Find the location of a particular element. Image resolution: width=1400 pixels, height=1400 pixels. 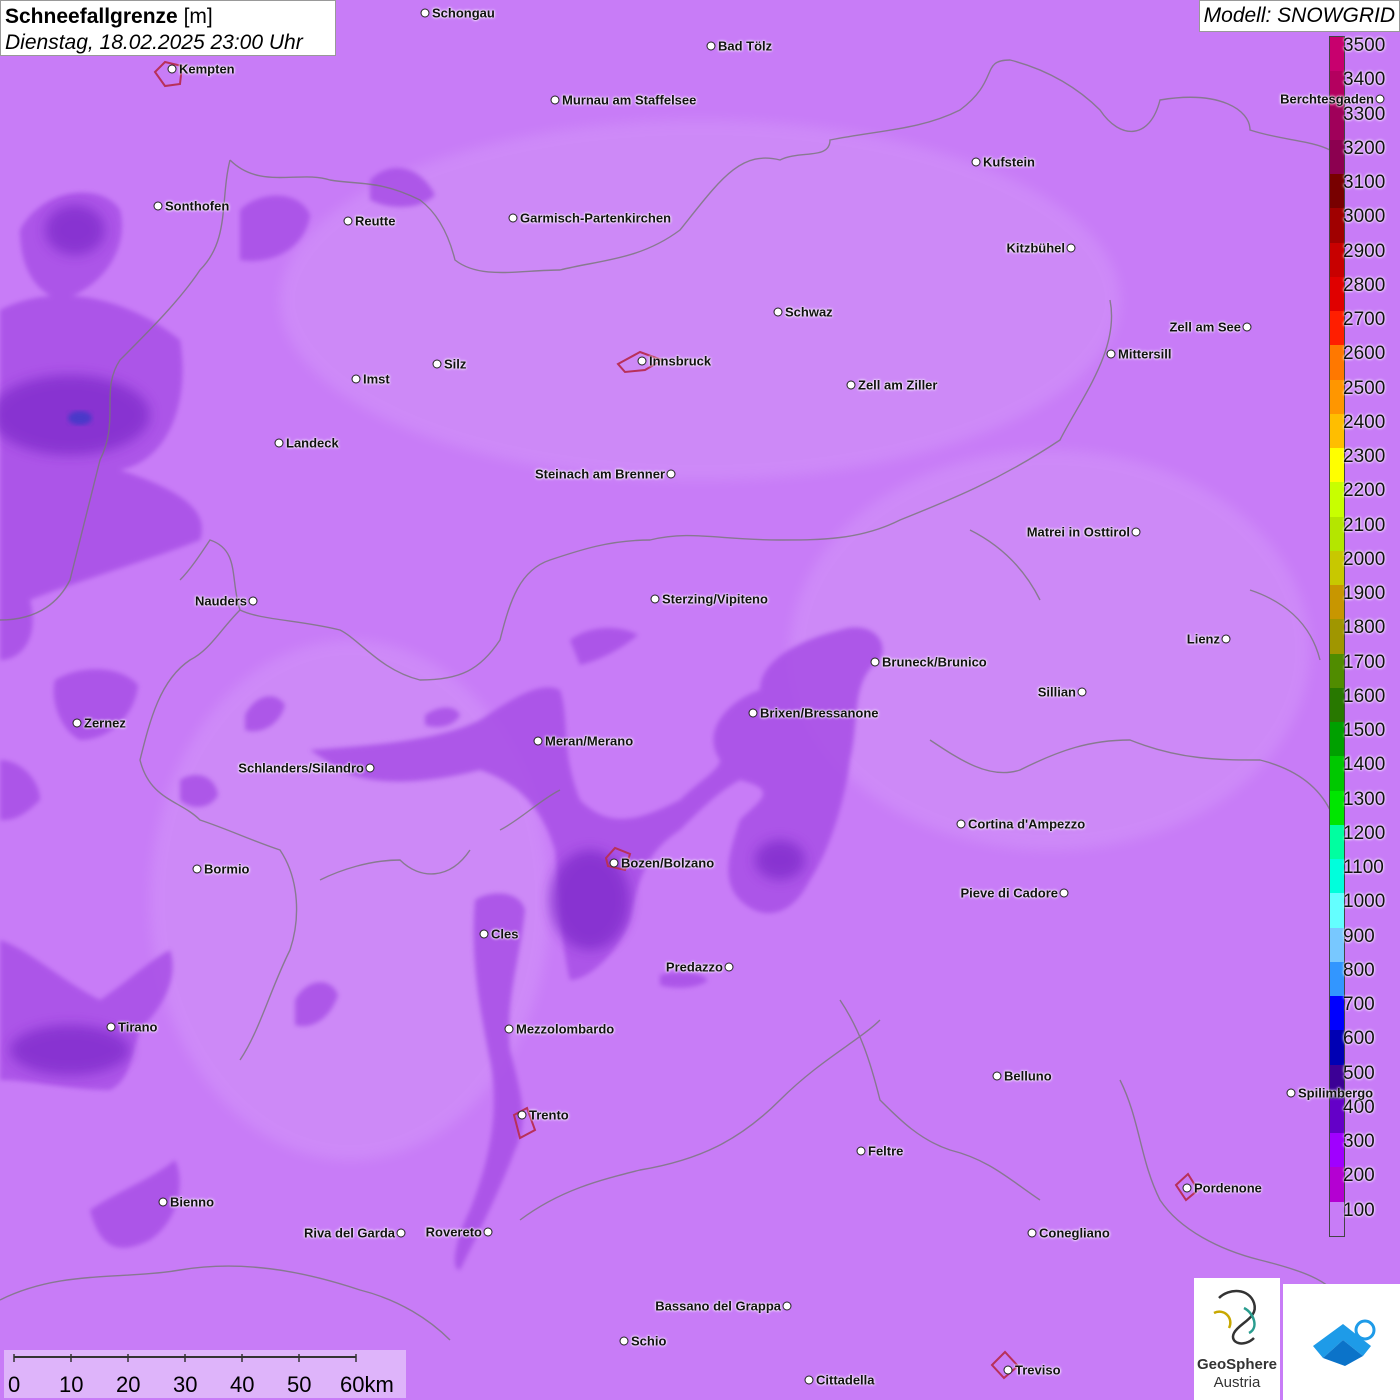

city-label: Kitzbühel is located at coordinates (1036, 248).